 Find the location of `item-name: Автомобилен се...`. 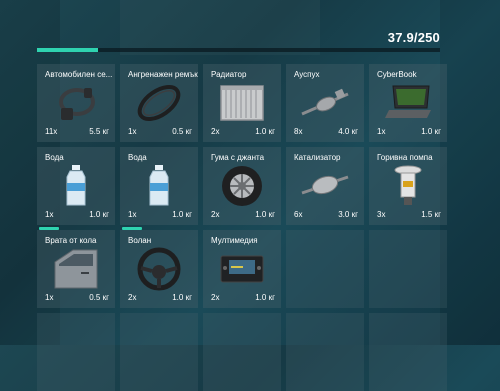

item-name: Автомобилен се... is located at coordinates (79, 74).